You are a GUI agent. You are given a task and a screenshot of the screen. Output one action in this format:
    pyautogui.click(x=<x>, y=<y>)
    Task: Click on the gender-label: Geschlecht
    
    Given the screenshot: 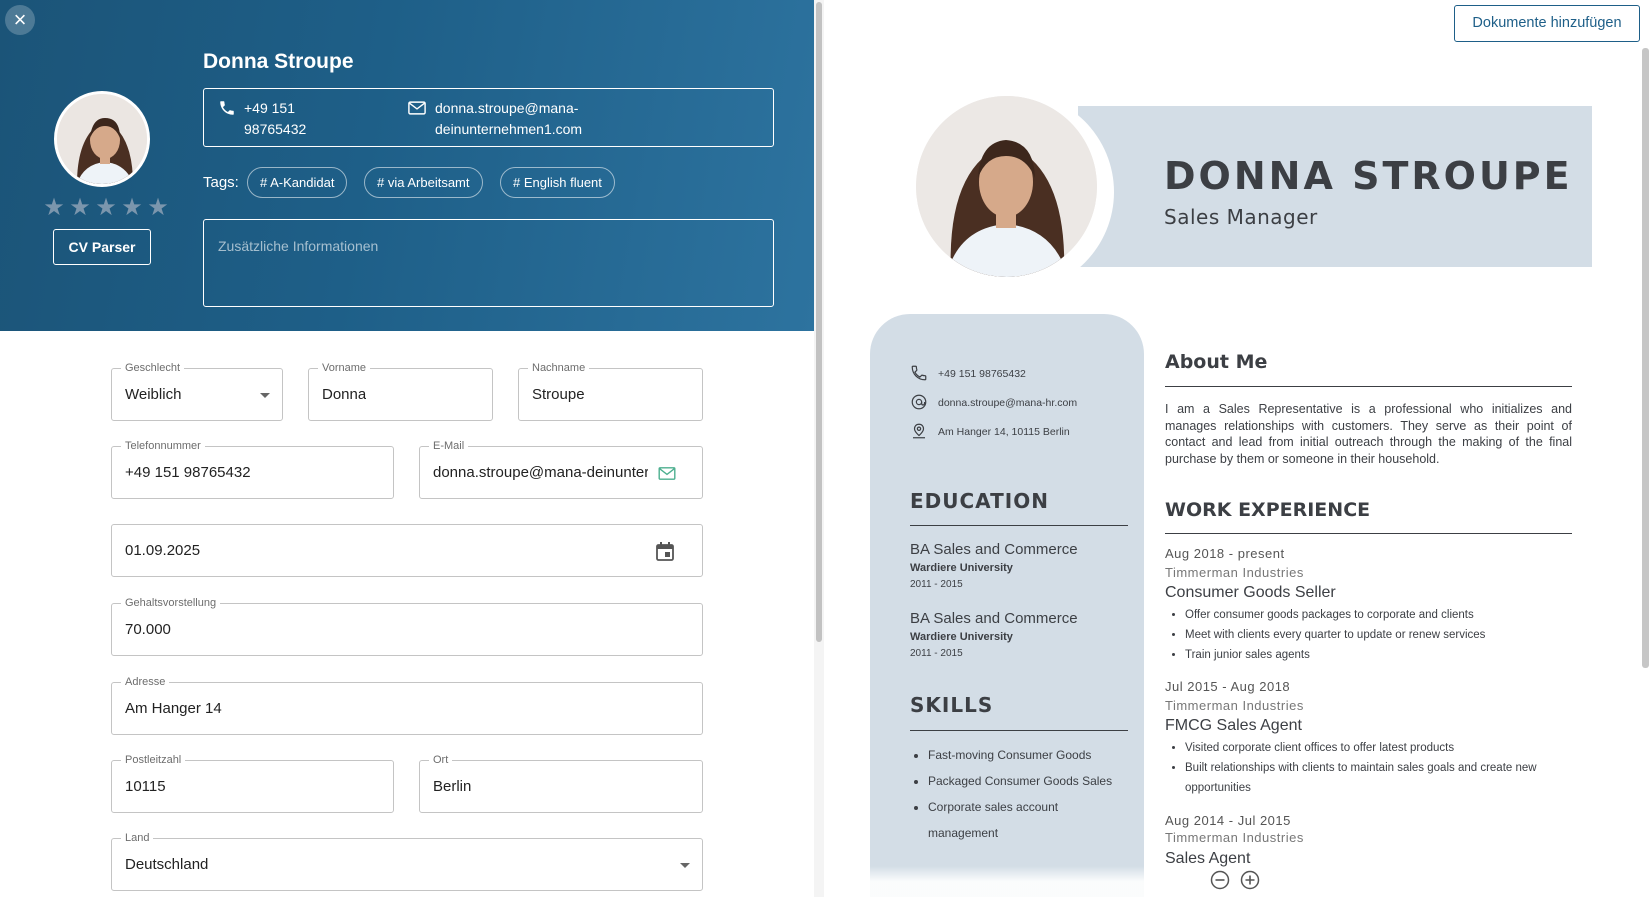 What is the action you would take?
    pyautogui.click(x=153, y=368)
    